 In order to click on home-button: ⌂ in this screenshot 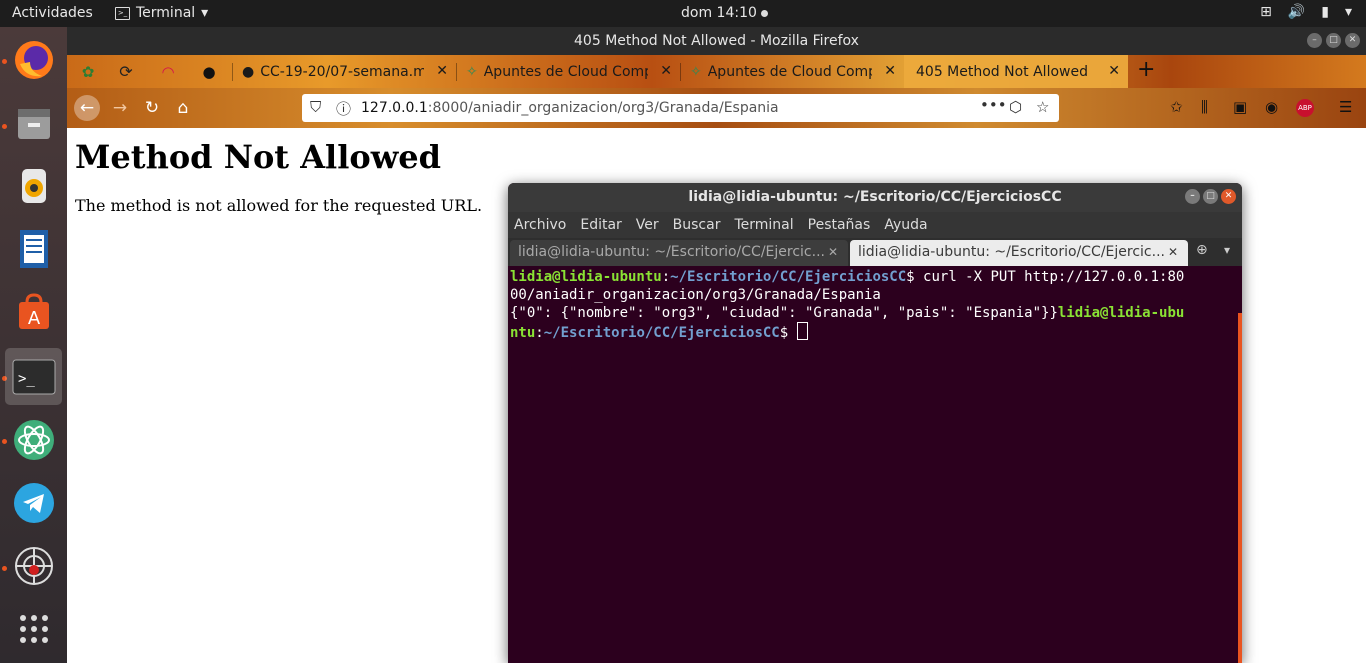, I will do `click(183, 108)`.